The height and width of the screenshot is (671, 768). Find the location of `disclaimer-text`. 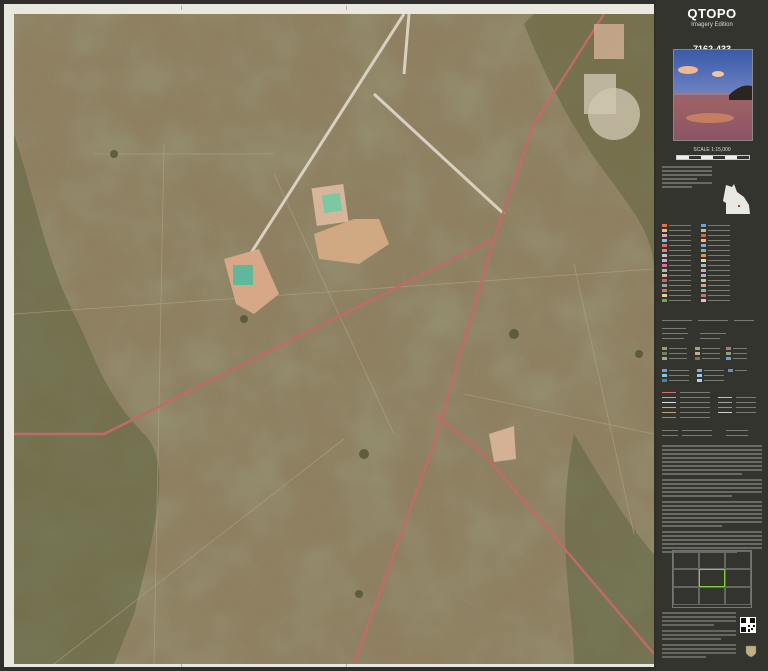

disclaimer-text is located at coordinates (712, 500).